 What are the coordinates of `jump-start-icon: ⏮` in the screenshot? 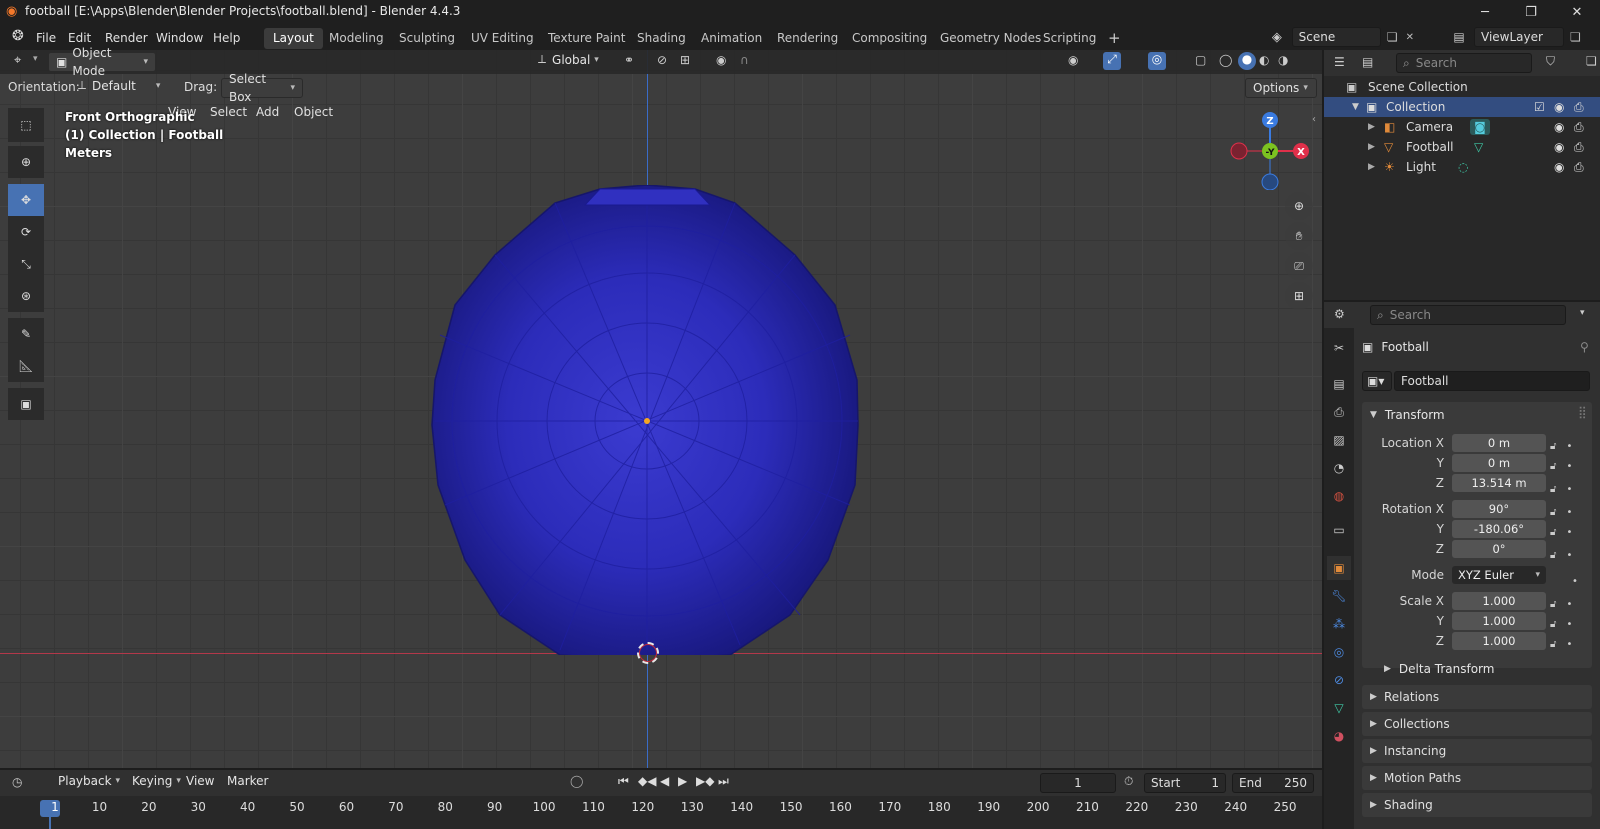 It's located at (623, 781).